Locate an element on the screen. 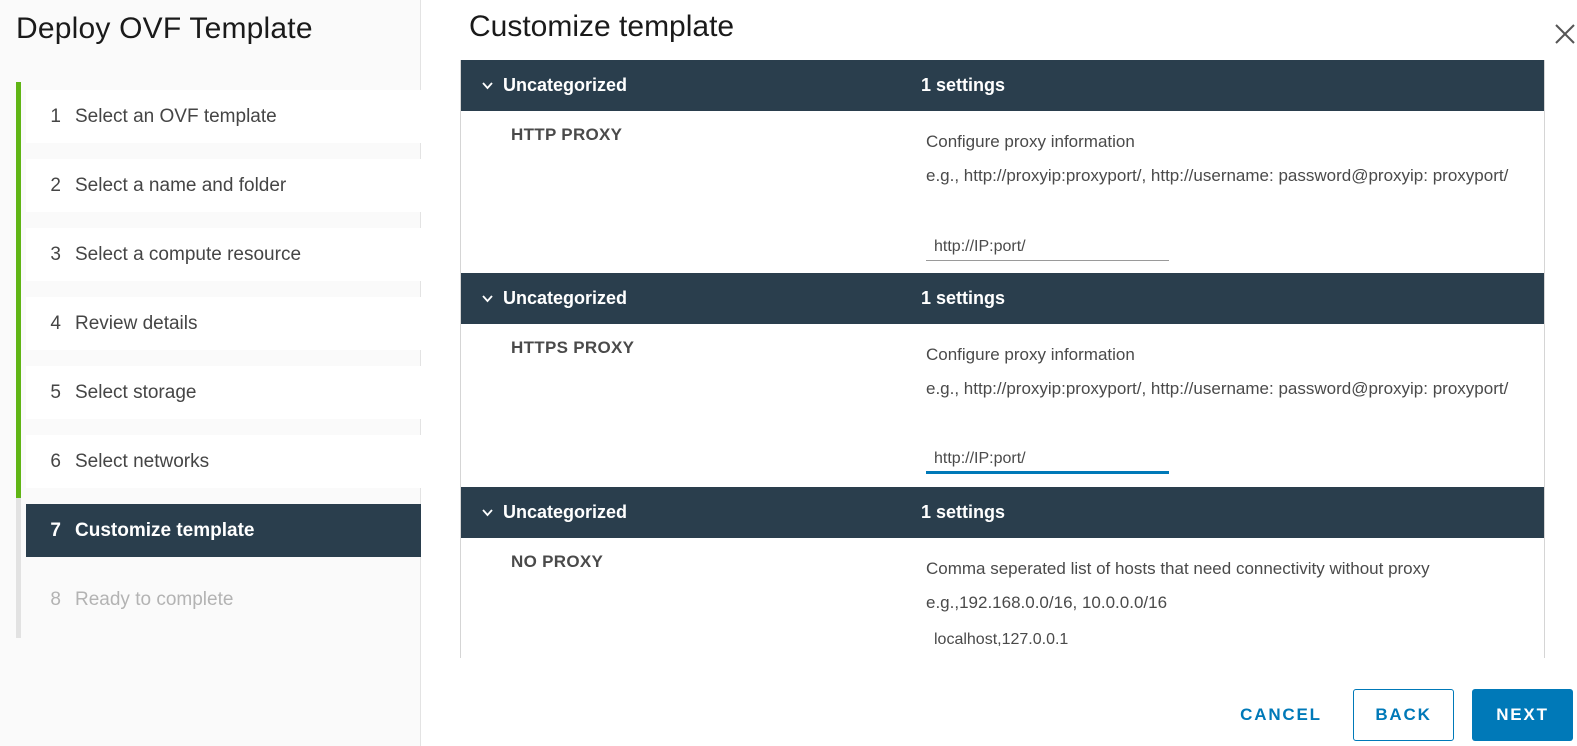 Image resolution: width=1577 pixels, height=746 pixels. close-button is located at coordinates (1564, 33).